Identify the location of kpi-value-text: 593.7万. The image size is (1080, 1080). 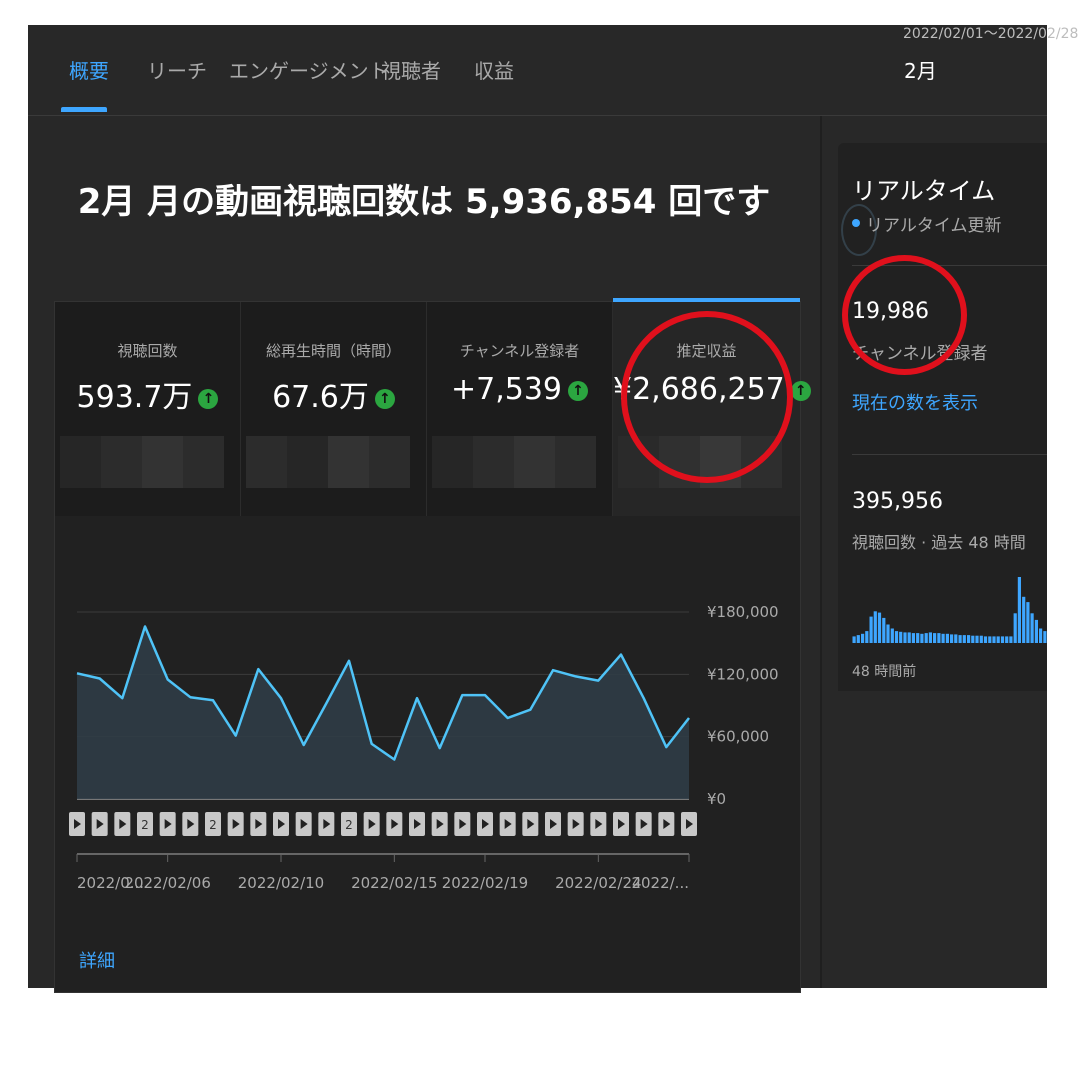
(134, 397).